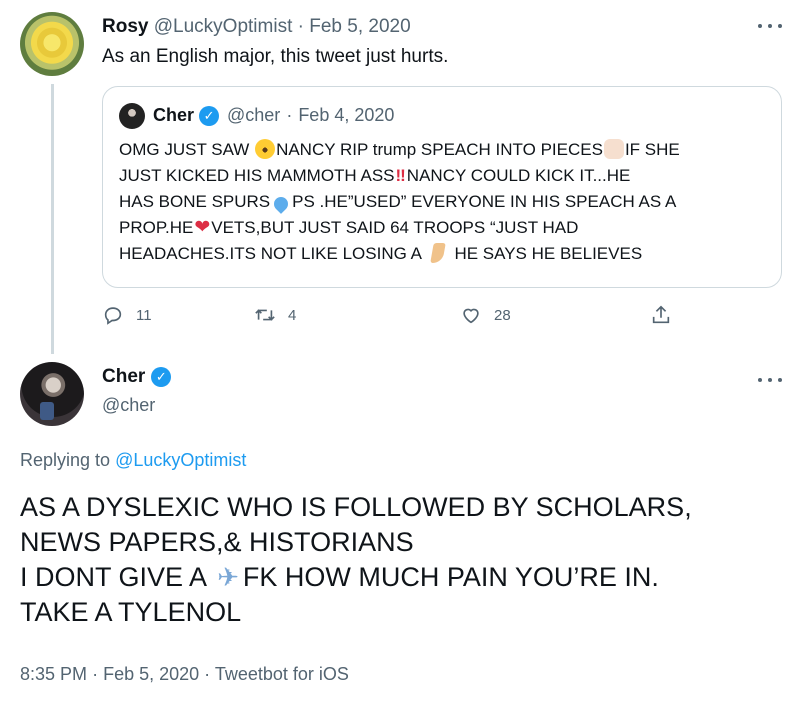 The height and width of the screenshot is (701, 800). I want to click on main-author-handle: @cher, so click(128, 405).